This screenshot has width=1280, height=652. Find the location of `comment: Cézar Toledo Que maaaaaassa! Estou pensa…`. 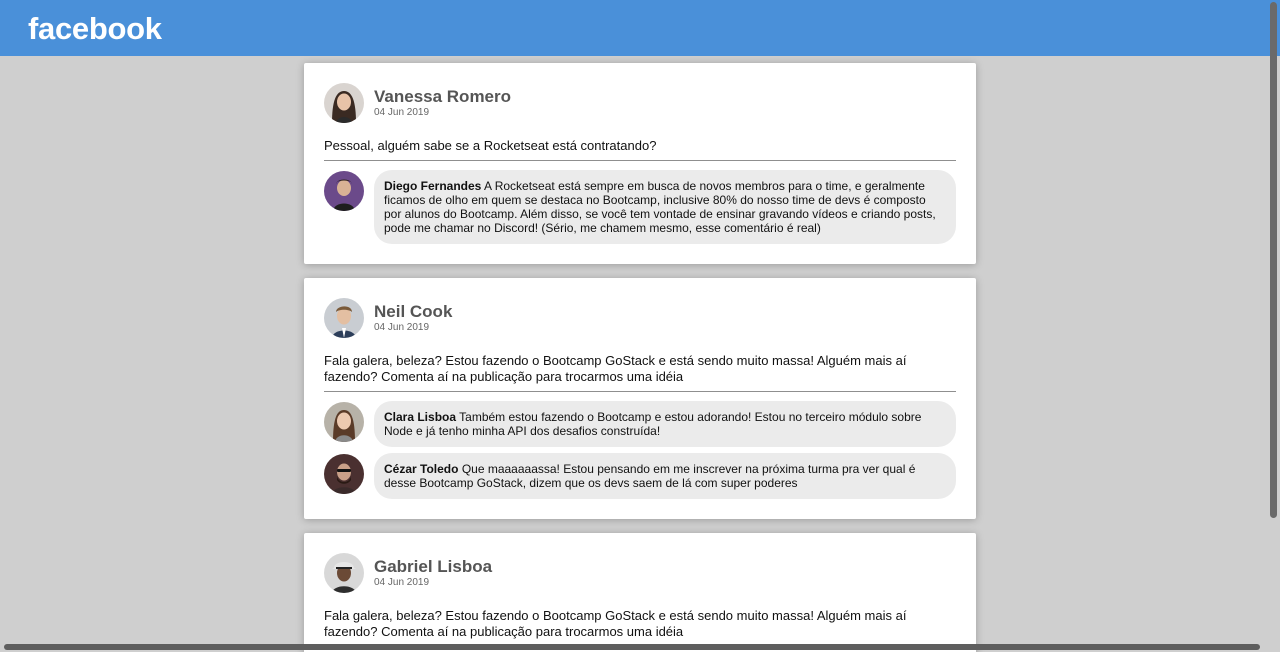

comment: Cézar Toledo Que maaaaaassa! Estou pensa… is located at coordinates (640, 476).